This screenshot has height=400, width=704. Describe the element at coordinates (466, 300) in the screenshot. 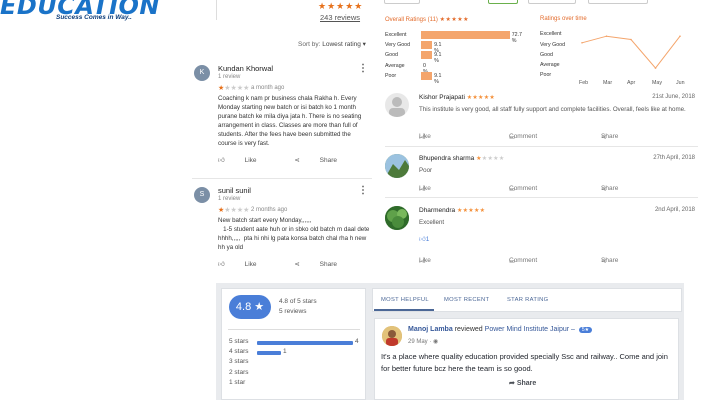

I see `tab-most-recent: MOST RECENT` at that location.